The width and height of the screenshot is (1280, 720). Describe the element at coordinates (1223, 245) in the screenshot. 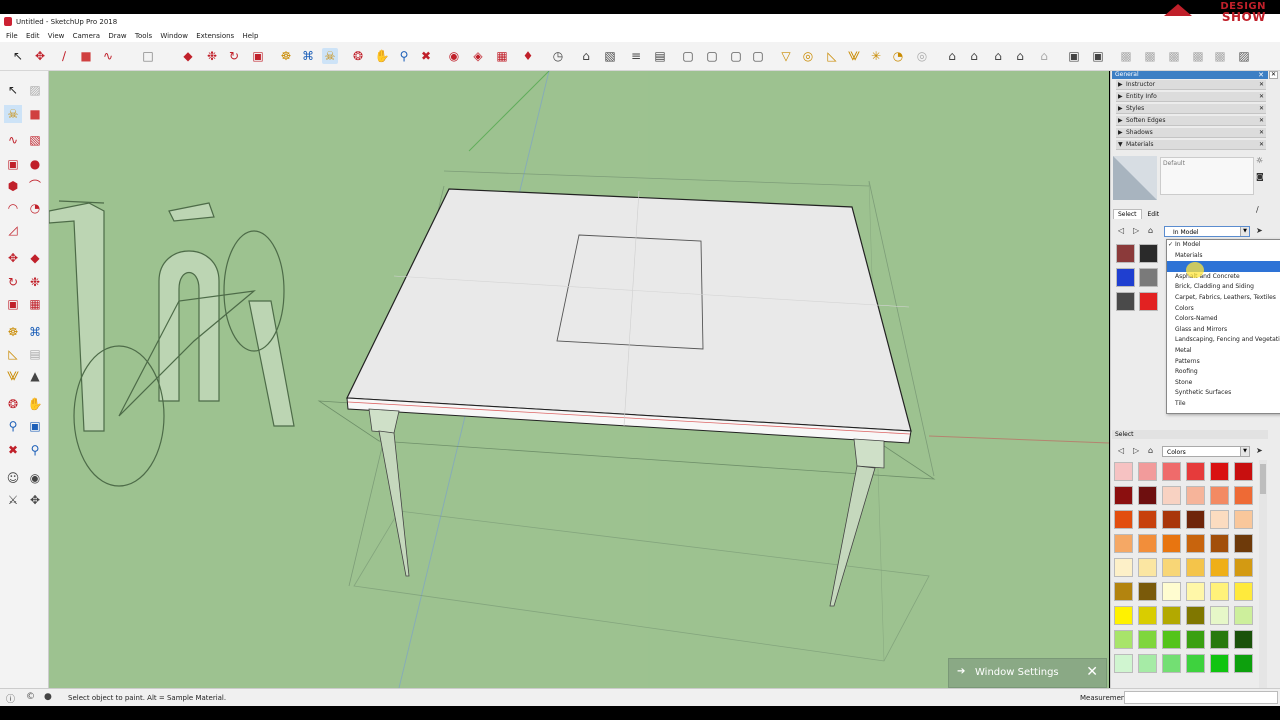

I see `library-option: In Model` at that location.